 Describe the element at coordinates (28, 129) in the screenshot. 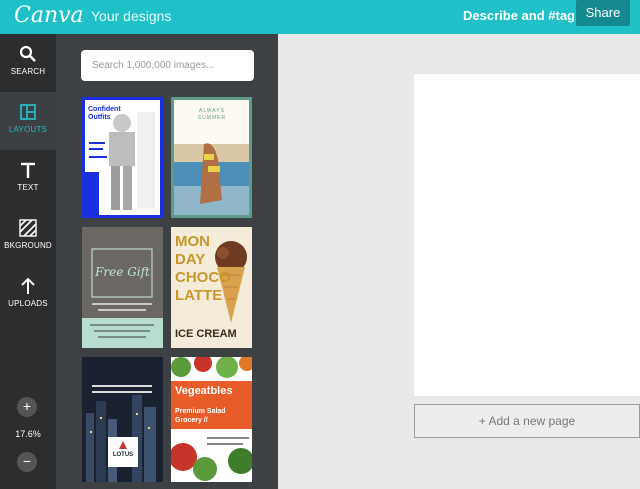

I see `sidebar-item-label: LAYOUTS` at that location.